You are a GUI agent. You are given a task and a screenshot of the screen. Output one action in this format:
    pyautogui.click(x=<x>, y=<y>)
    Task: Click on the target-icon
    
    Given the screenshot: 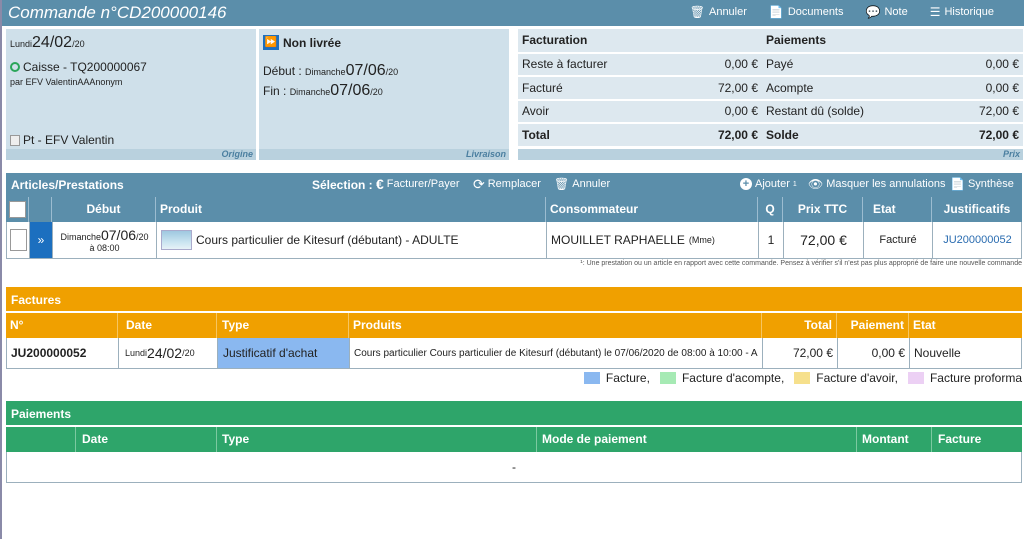 What is the action you would take?
    pyautogui.click(x=15, y=67)
    